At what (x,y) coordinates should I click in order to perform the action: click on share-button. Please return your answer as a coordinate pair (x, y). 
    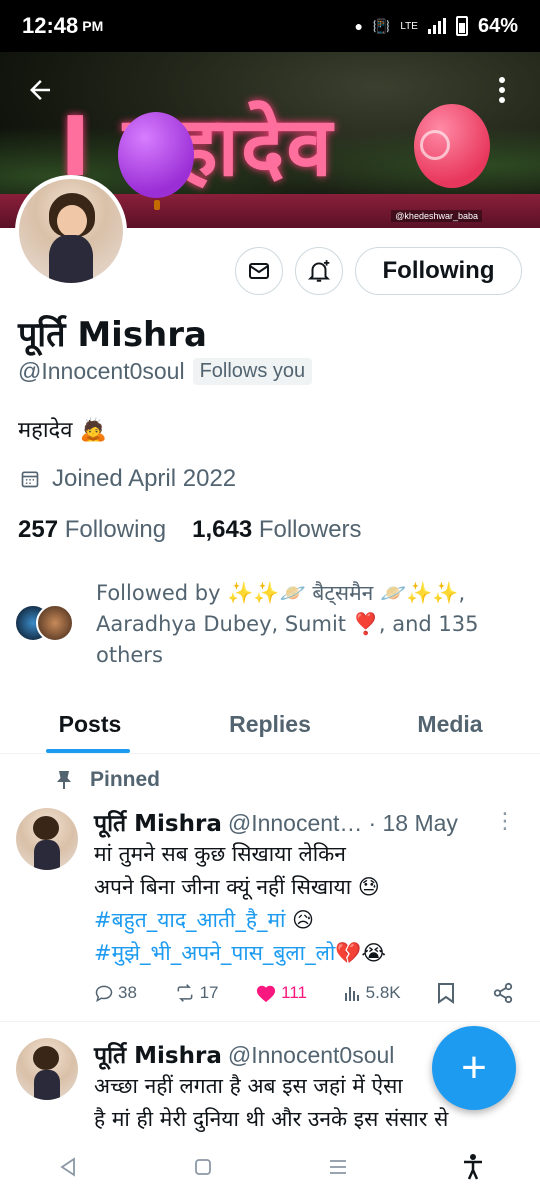
    Looking at the image, I should click on (503, 993).